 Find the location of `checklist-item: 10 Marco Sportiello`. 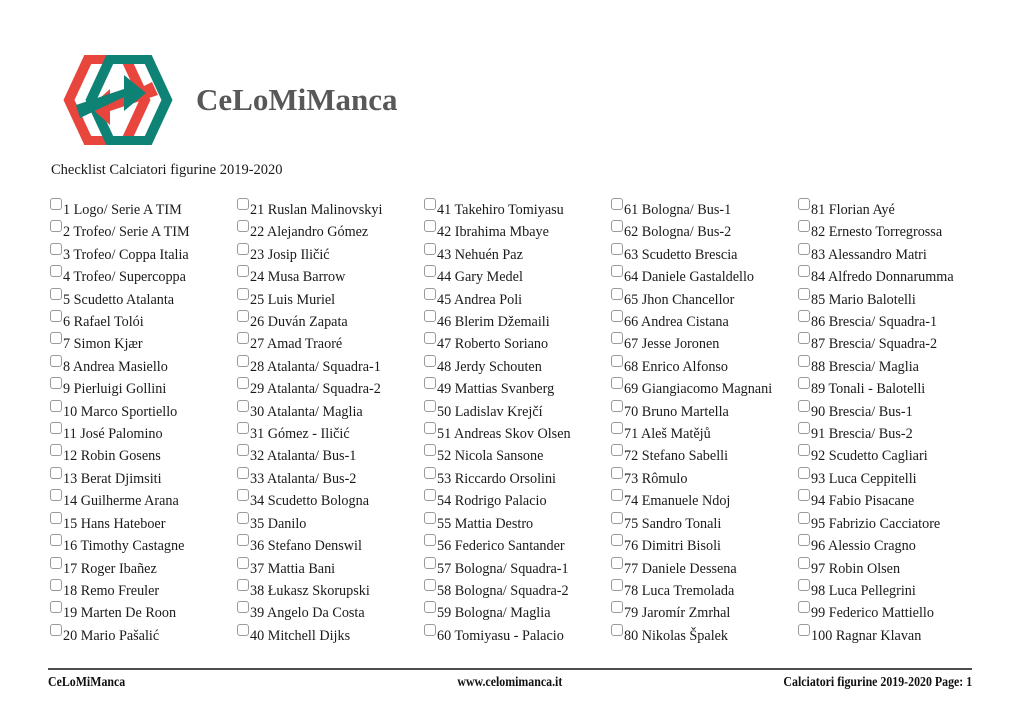

checklist-item: 10 Marco Sportiello is located at coordinates (143, 411).